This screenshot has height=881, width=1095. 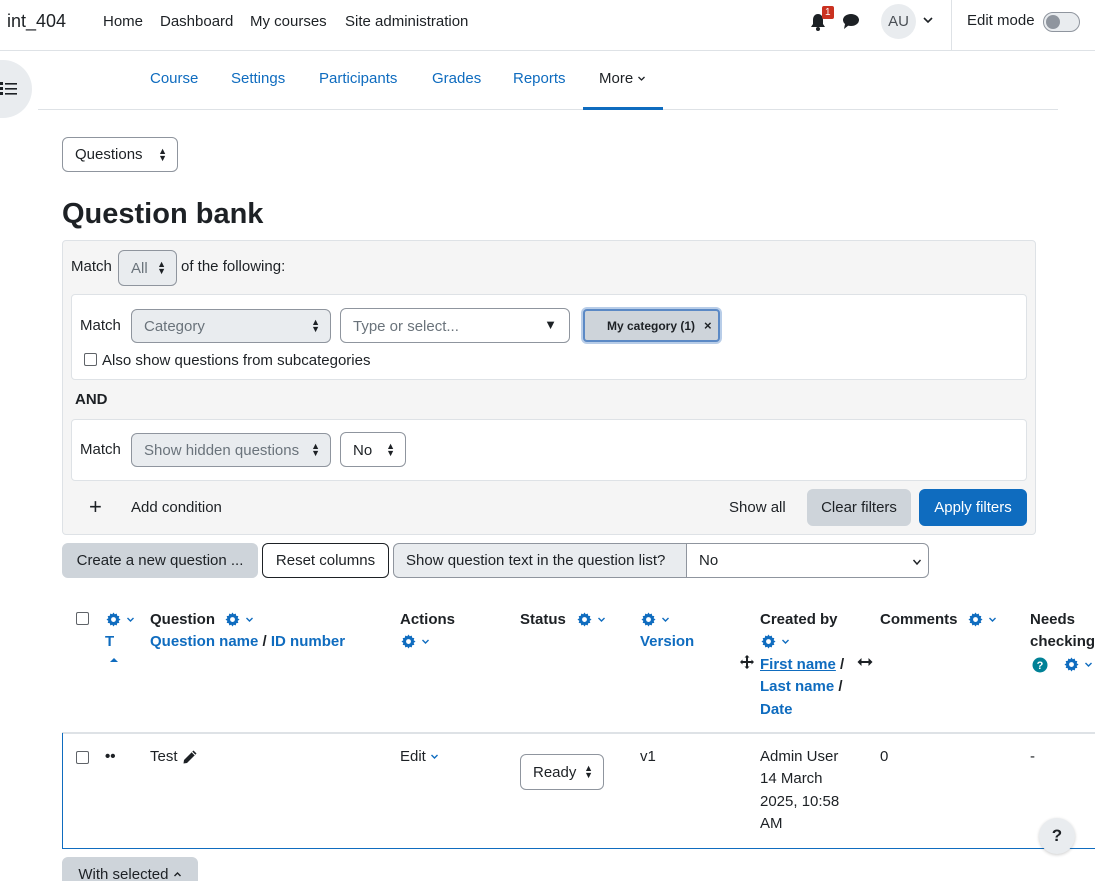 What do you see at coordinates (90, 359) in the screenshot?
I see `subcategories-checkbox` at bounding box center [90, 359].